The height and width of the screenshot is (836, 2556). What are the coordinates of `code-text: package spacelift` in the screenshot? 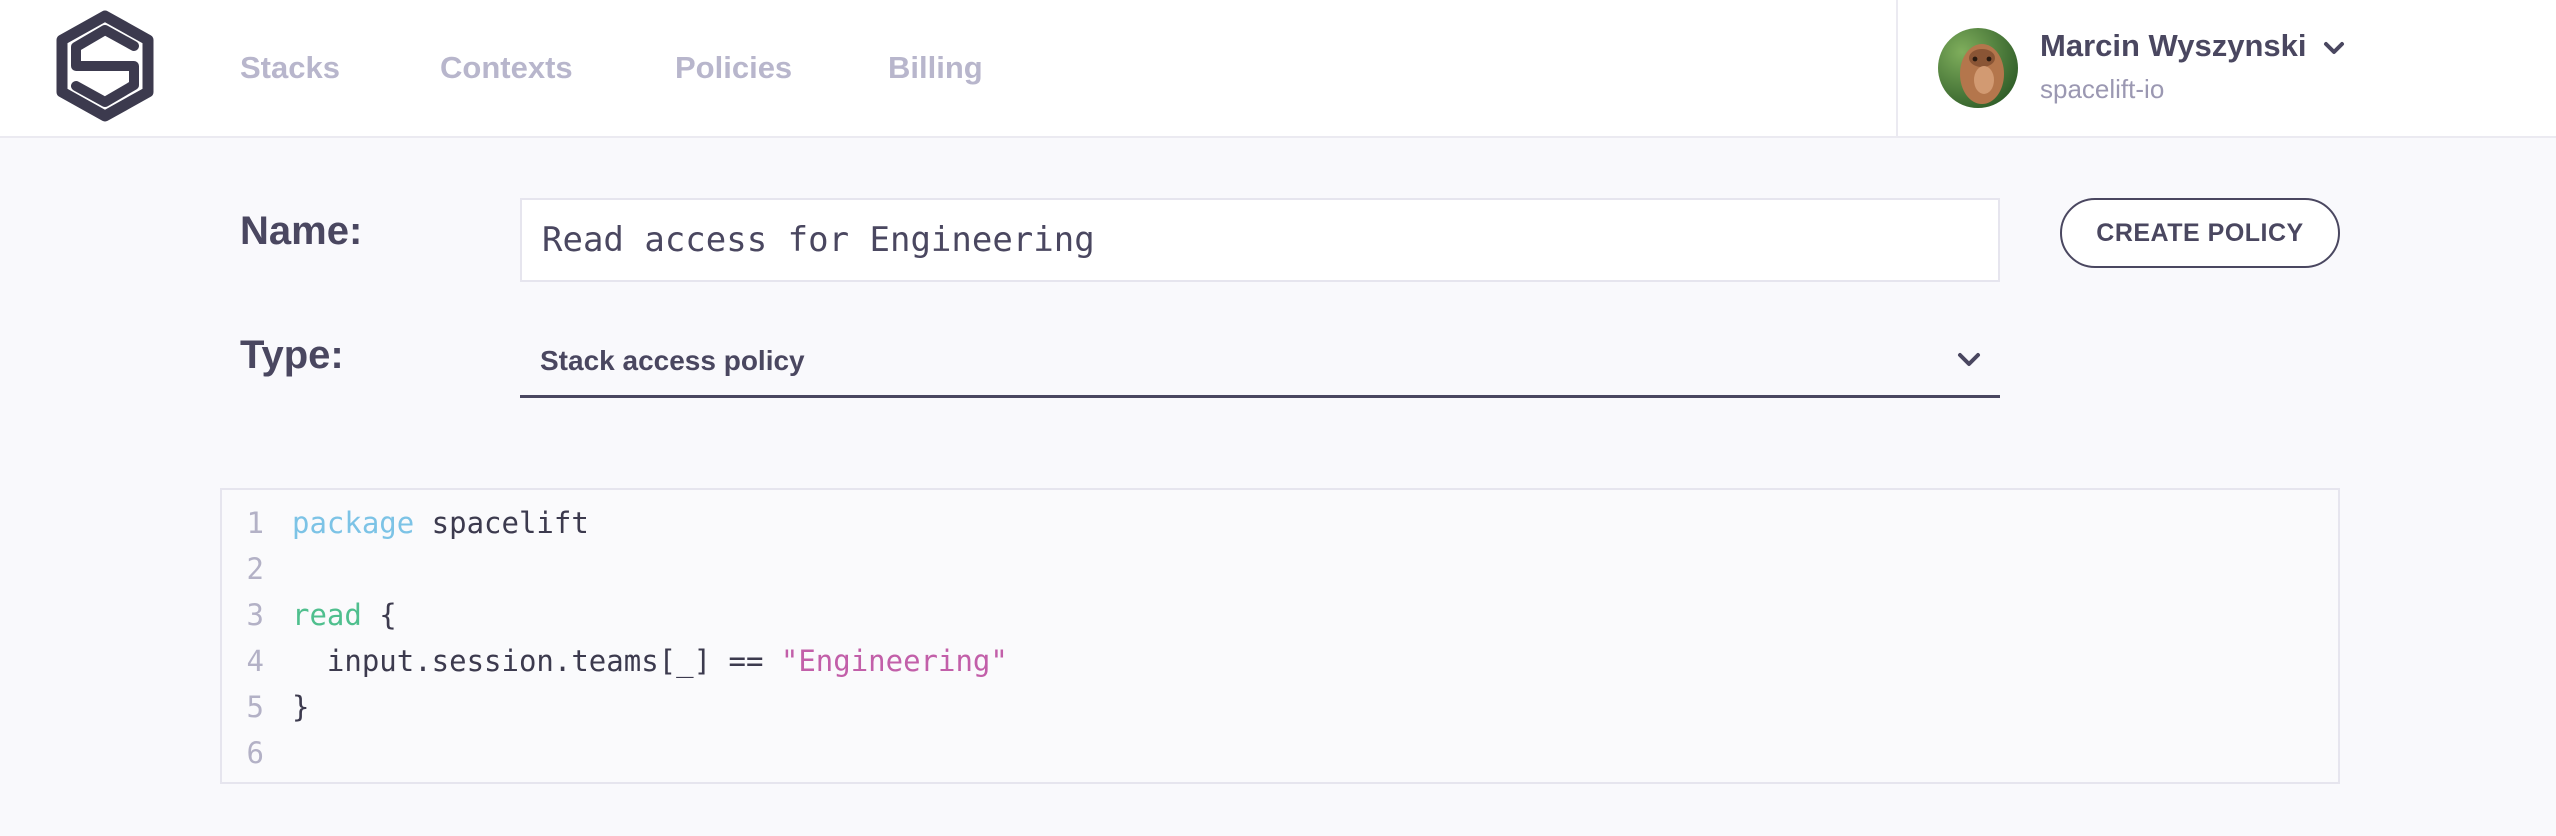 It's located at (440, 523).